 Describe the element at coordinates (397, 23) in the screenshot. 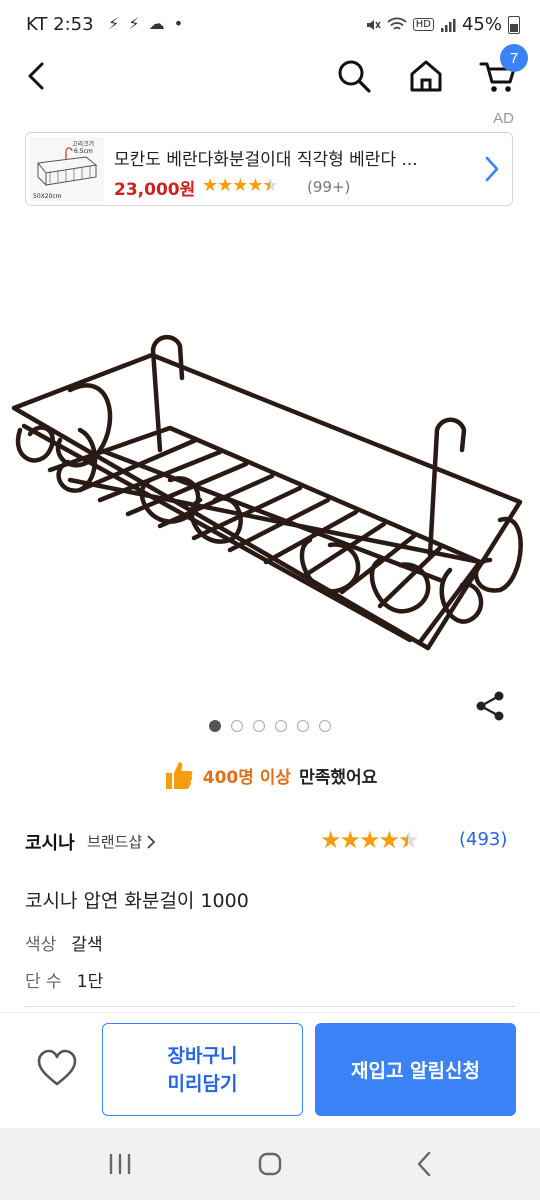

I see `wifi-icon` at that location.